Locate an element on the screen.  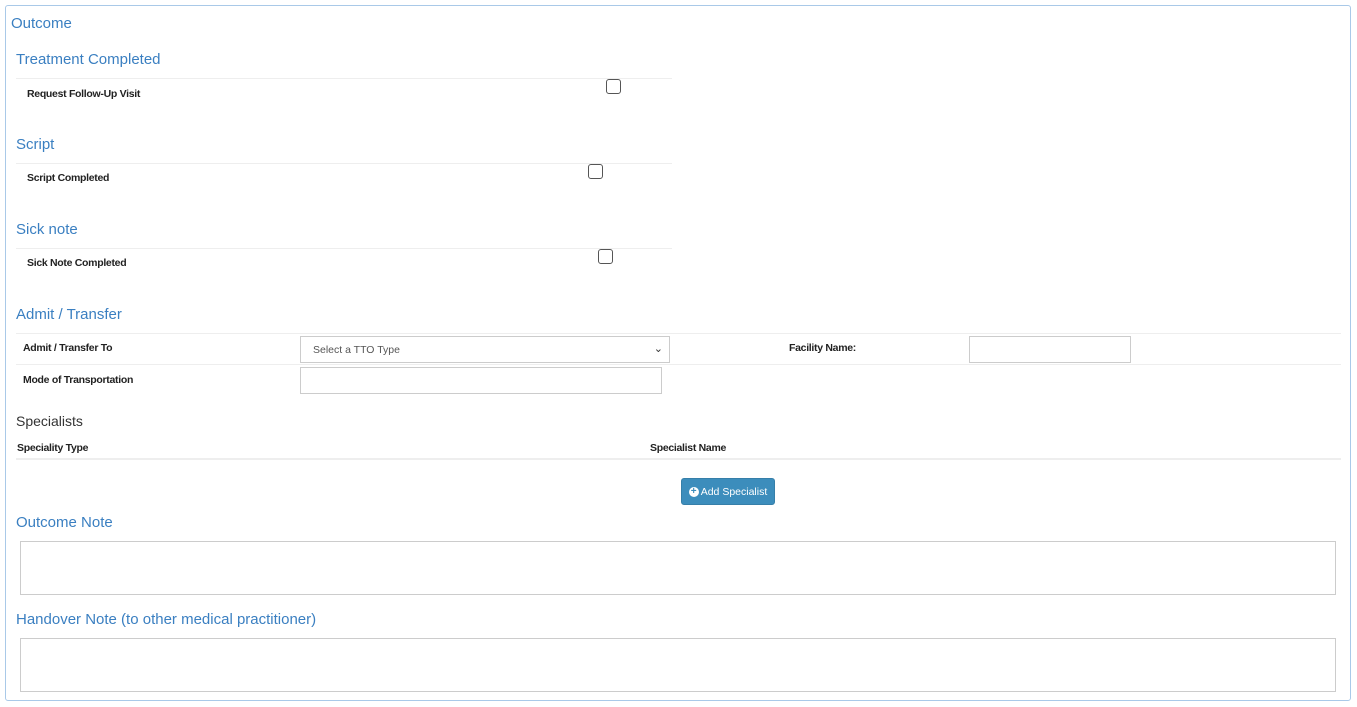
sick-note-checkbox is located at coordinates (605, 256).